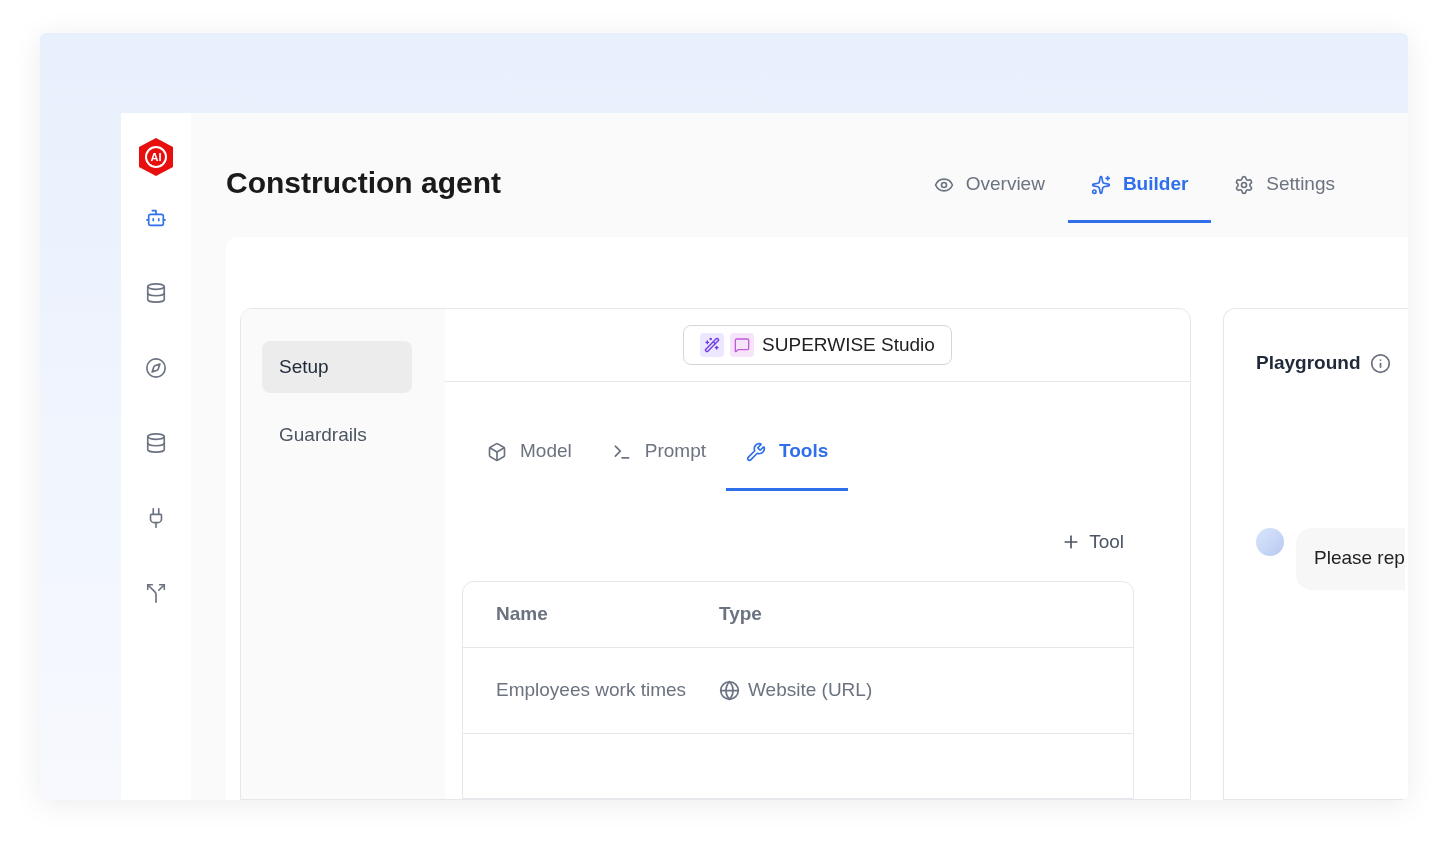 This screenshot has width=1448, height=847. What do you see at coordinates (729, 690) in the screenshot?
I see `globe-icon` at bounding box center [729, 690].